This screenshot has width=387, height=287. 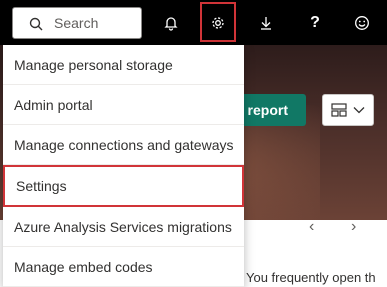 I want to click on menu-item-manage-personal-storage: Manage personal storage, so click(x=123, y=65).